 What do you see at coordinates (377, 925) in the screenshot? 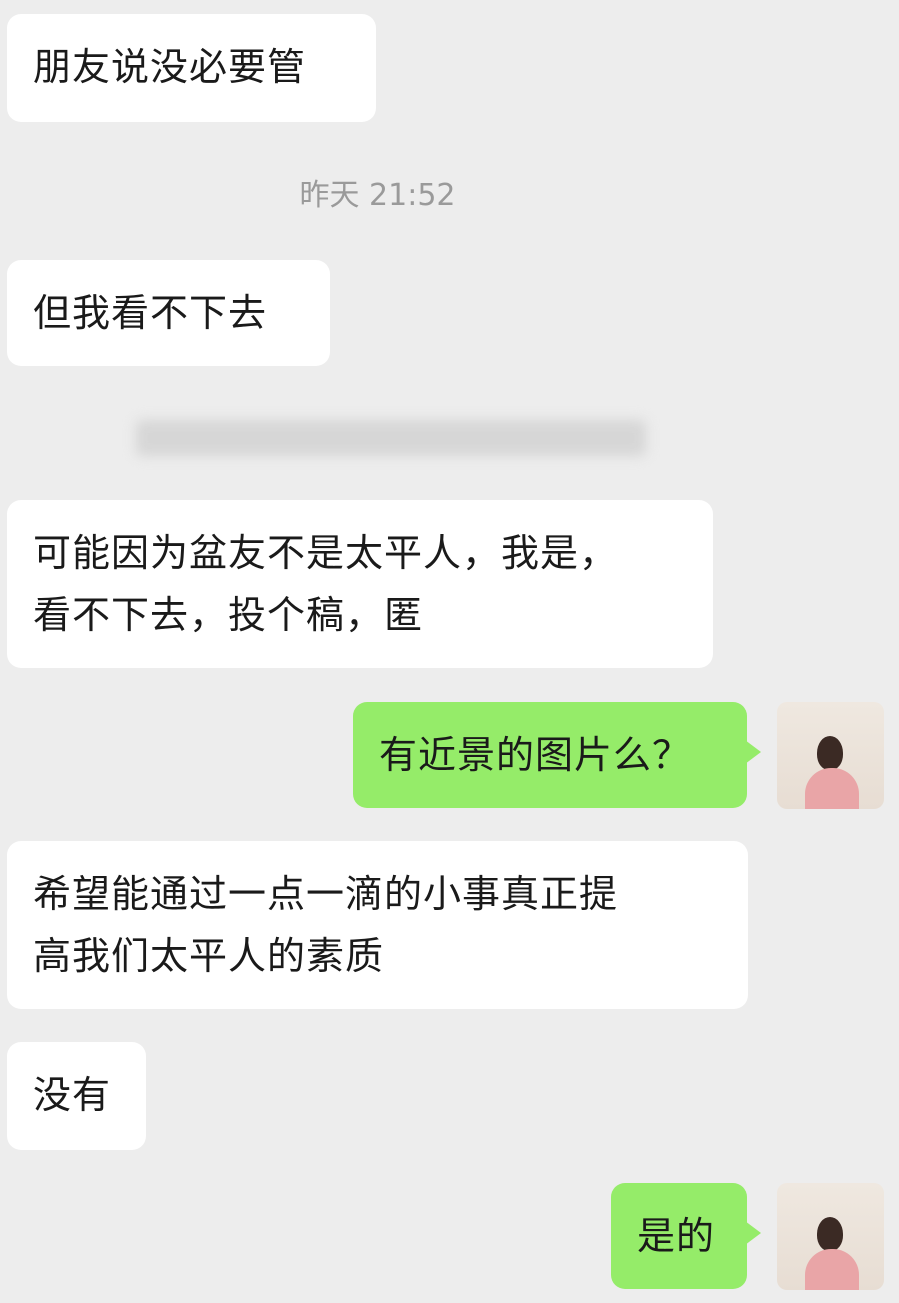
I see `message-bubble-incoming: 希望能通过一点一滴的小事真正提 高我们太平人的素质` at bounding box center [377, 925].